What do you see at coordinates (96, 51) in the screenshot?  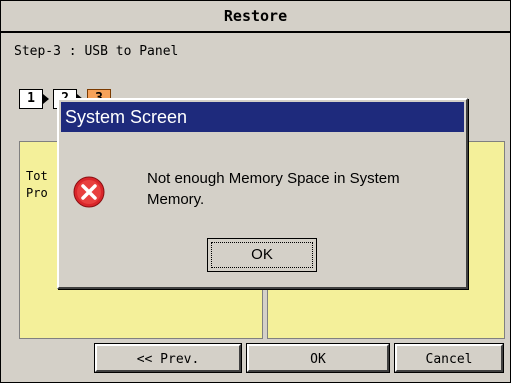 I see `step-label: Step-3 : USB to Panel` at bounding box center [96, 51].